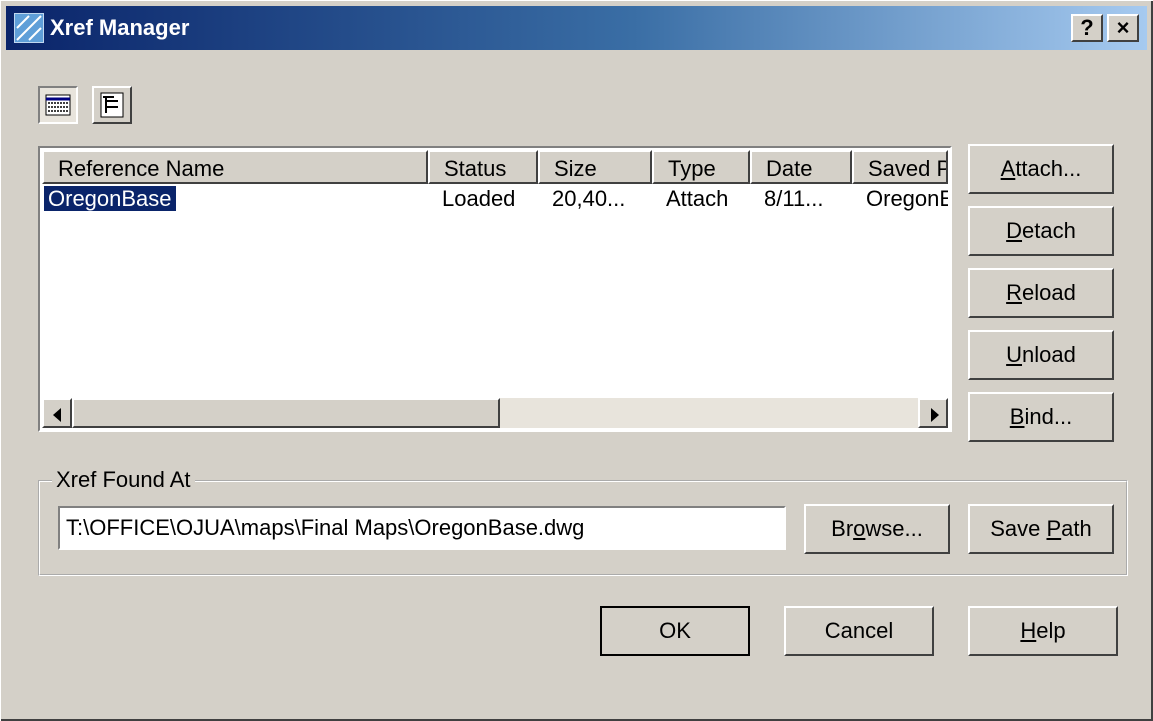 The height and width of the screenshot is (721, 1153). I want to click on reload-button: Reload, so click(1041, 293).